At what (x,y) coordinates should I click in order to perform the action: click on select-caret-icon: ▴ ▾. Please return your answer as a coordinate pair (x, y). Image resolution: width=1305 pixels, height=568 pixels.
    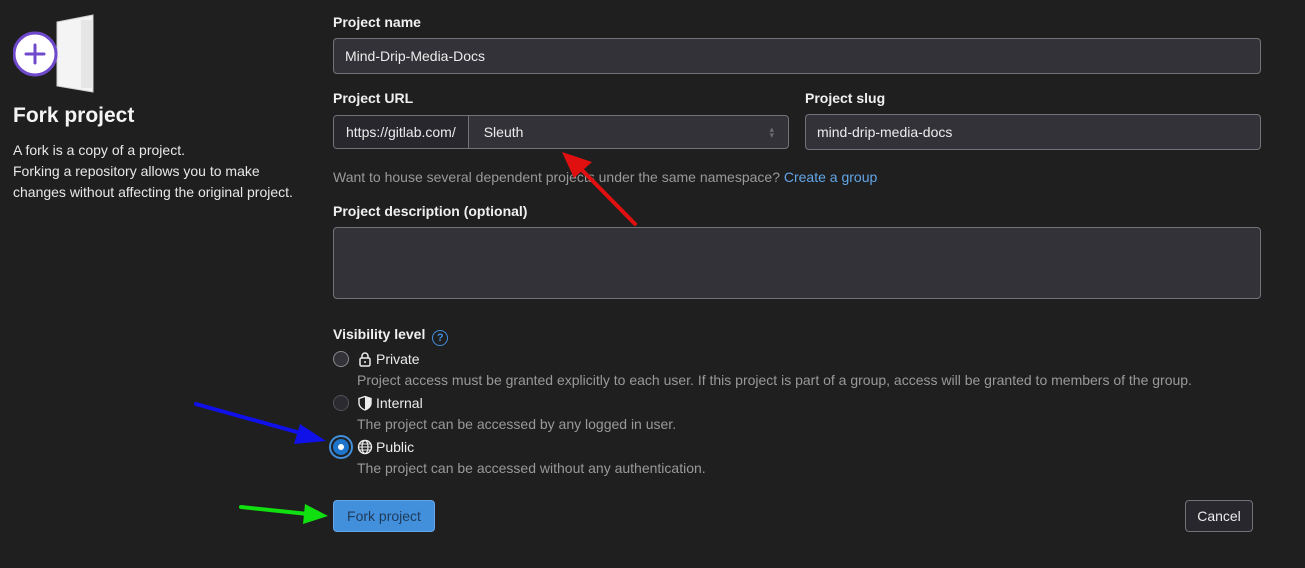
    Looking at the image, I should click on (771, 132).